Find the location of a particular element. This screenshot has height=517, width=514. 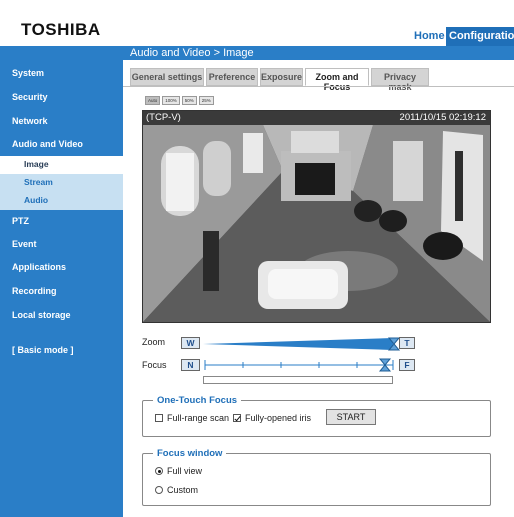

resolution-50-button: 50% is located at coordinates (189, 100).